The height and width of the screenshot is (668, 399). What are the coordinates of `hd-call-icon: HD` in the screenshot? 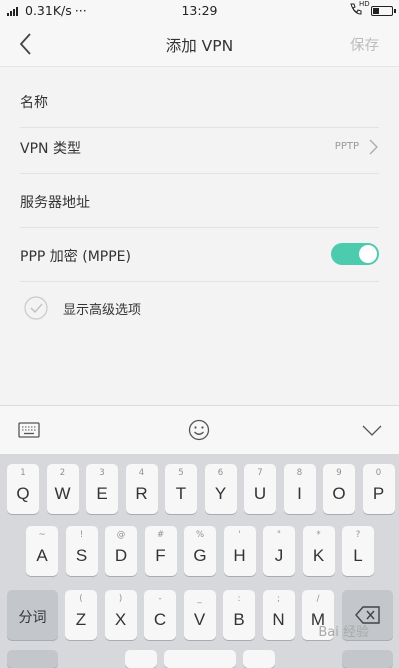 It's located at (359, 9).